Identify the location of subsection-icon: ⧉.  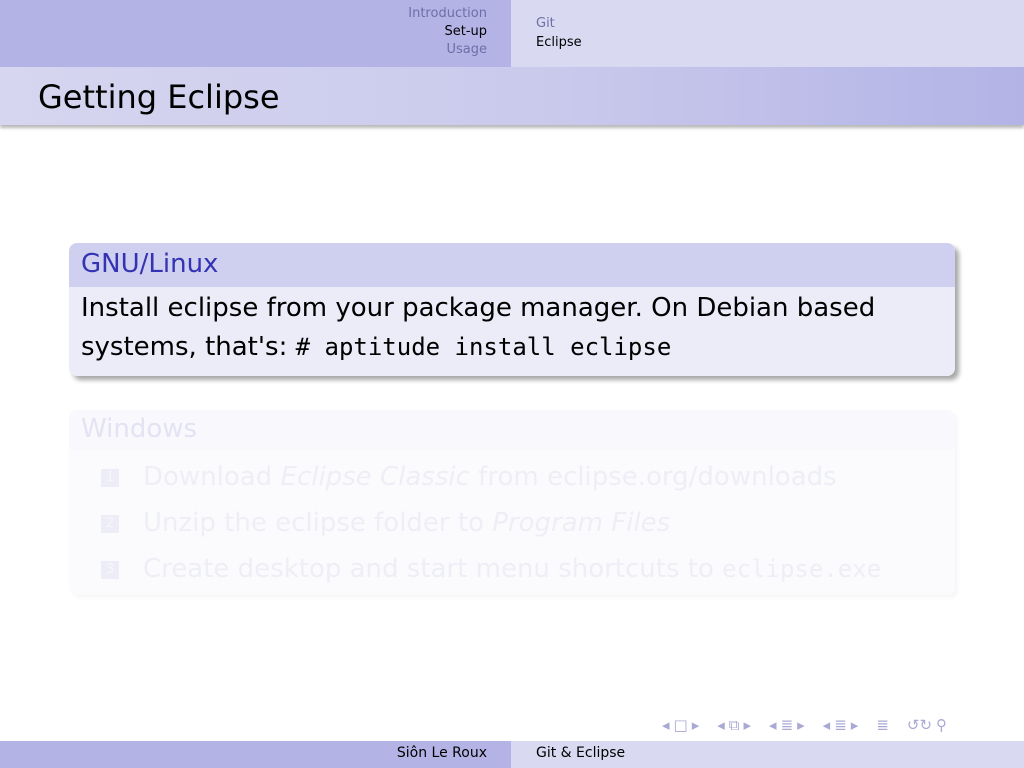
(734, 725).